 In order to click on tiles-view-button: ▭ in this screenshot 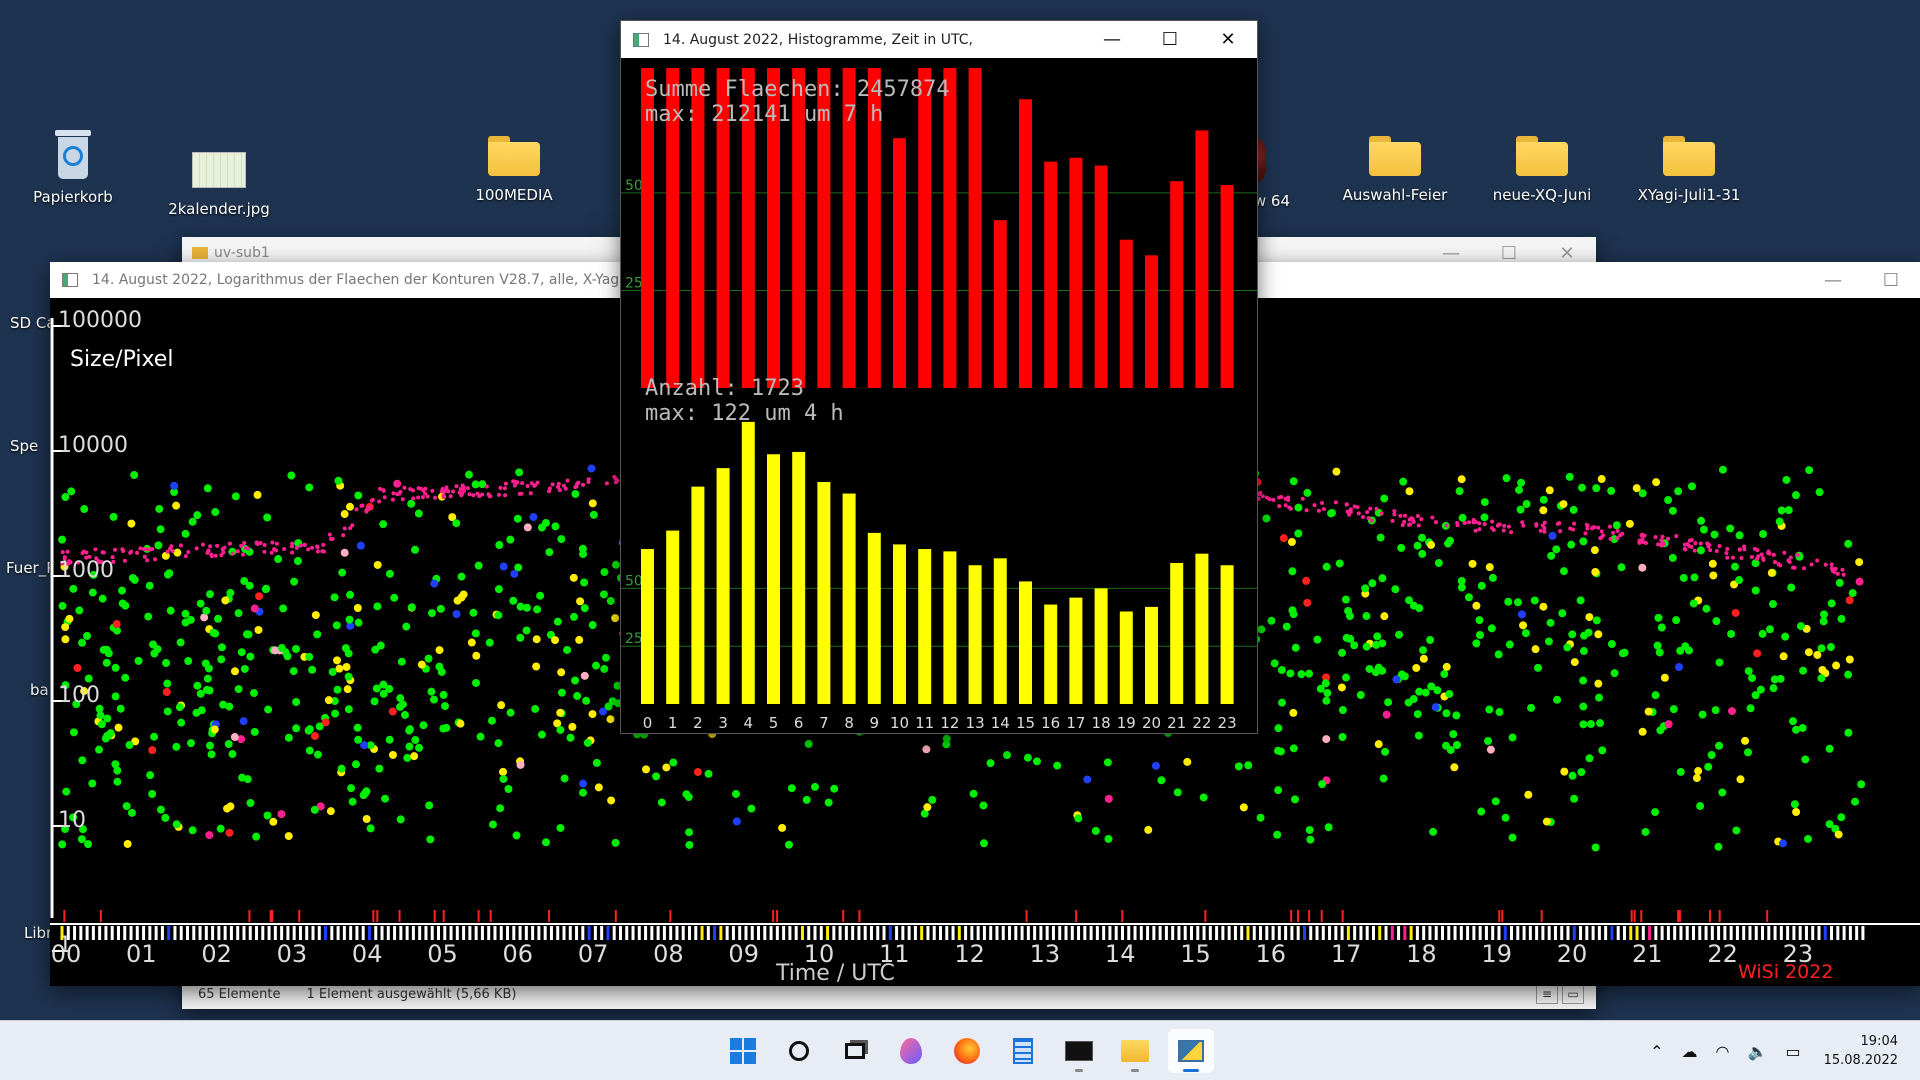, I will do `click(1573, 994)`.